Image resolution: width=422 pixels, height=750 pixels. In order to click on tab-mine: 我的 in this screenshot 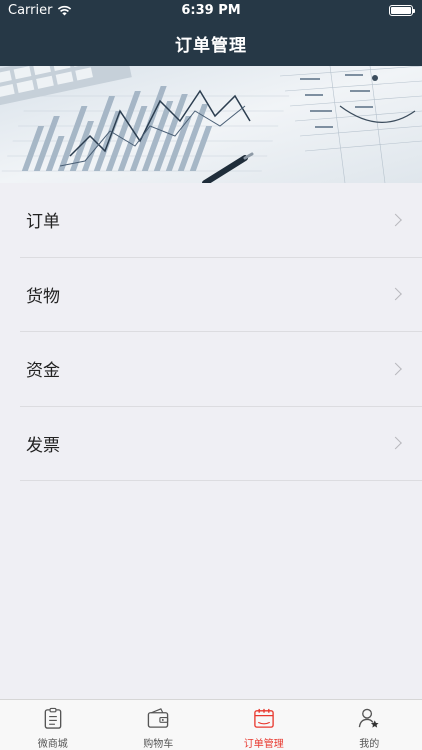, I will do `click(369, 725)`.